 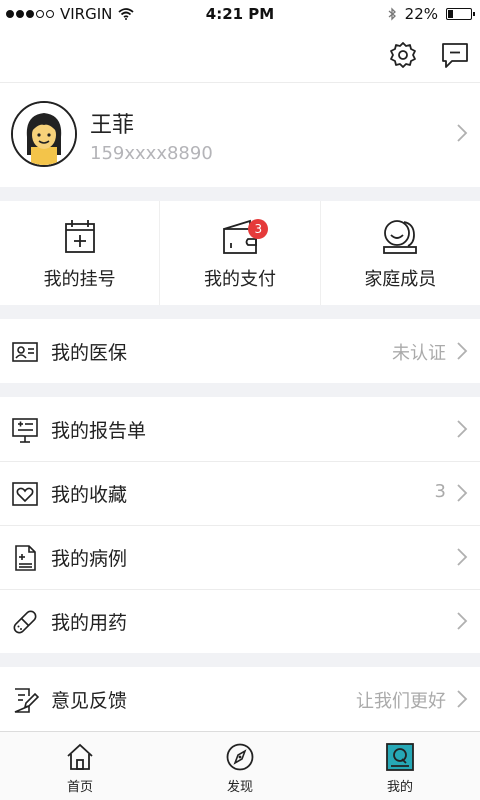 I want to click on menu-item-medication: 我的用药, so click(x=240, y=621).